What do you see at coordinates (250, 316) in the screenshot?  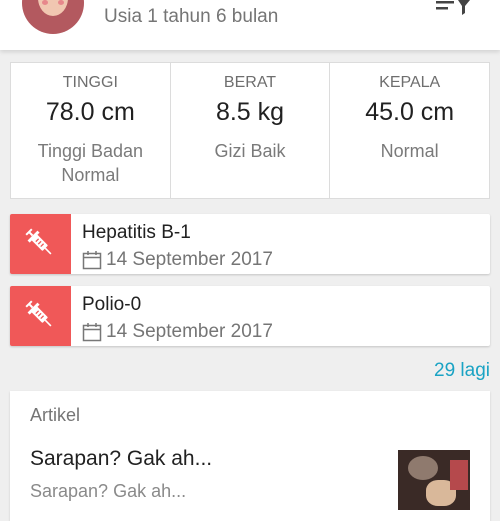 I see `vaccination-item: Polio-0 14 September 2017` at bounding box center [250, 316].